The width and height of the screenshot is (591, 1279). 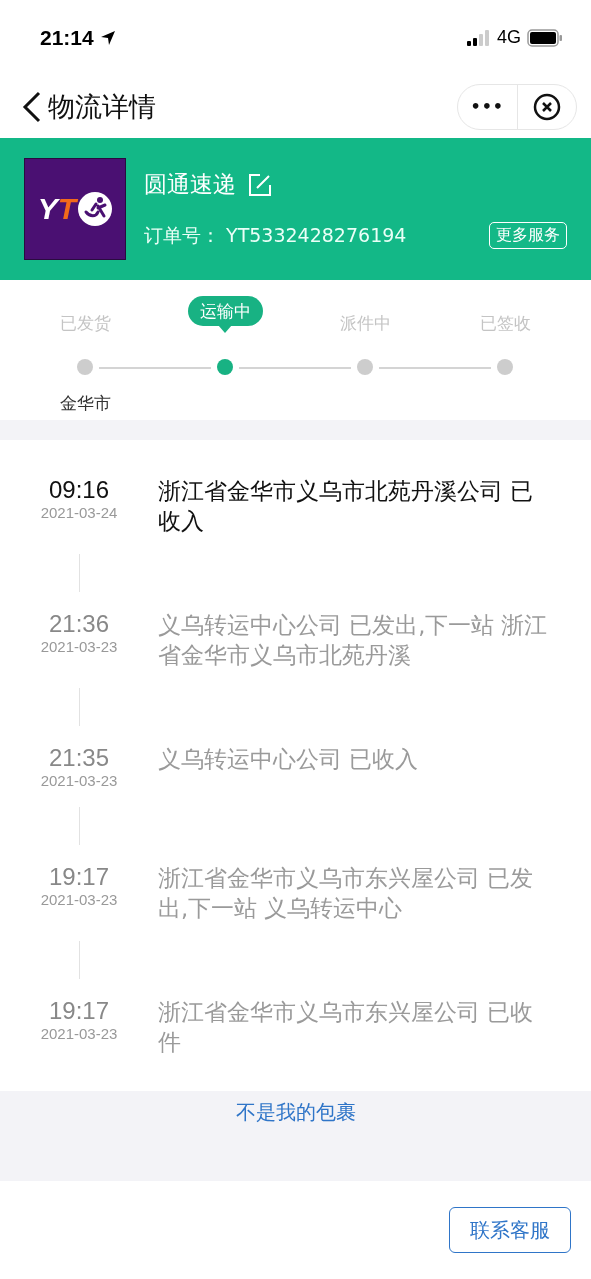 I want to click on event-date: 2021-03-24, so click(x=79, y=512).